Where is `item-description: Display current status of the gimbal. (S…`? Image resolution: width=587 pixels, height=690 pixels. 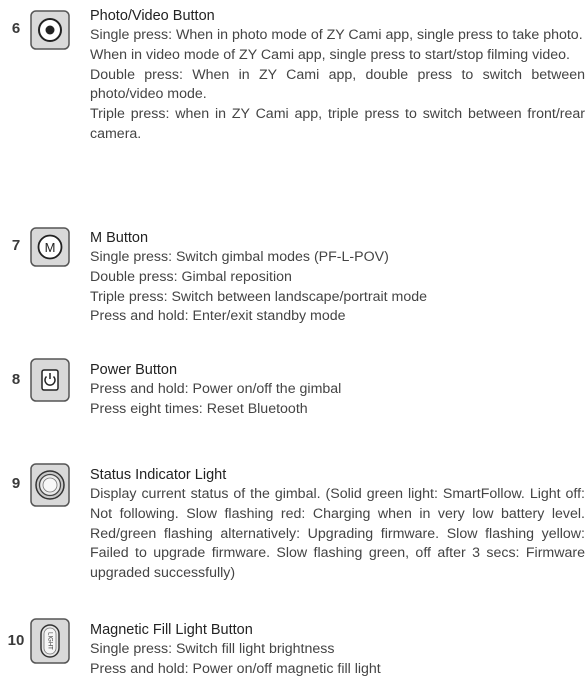
item-description: Display current status of the gimbal. (S… is located at coordinates (337, 534).